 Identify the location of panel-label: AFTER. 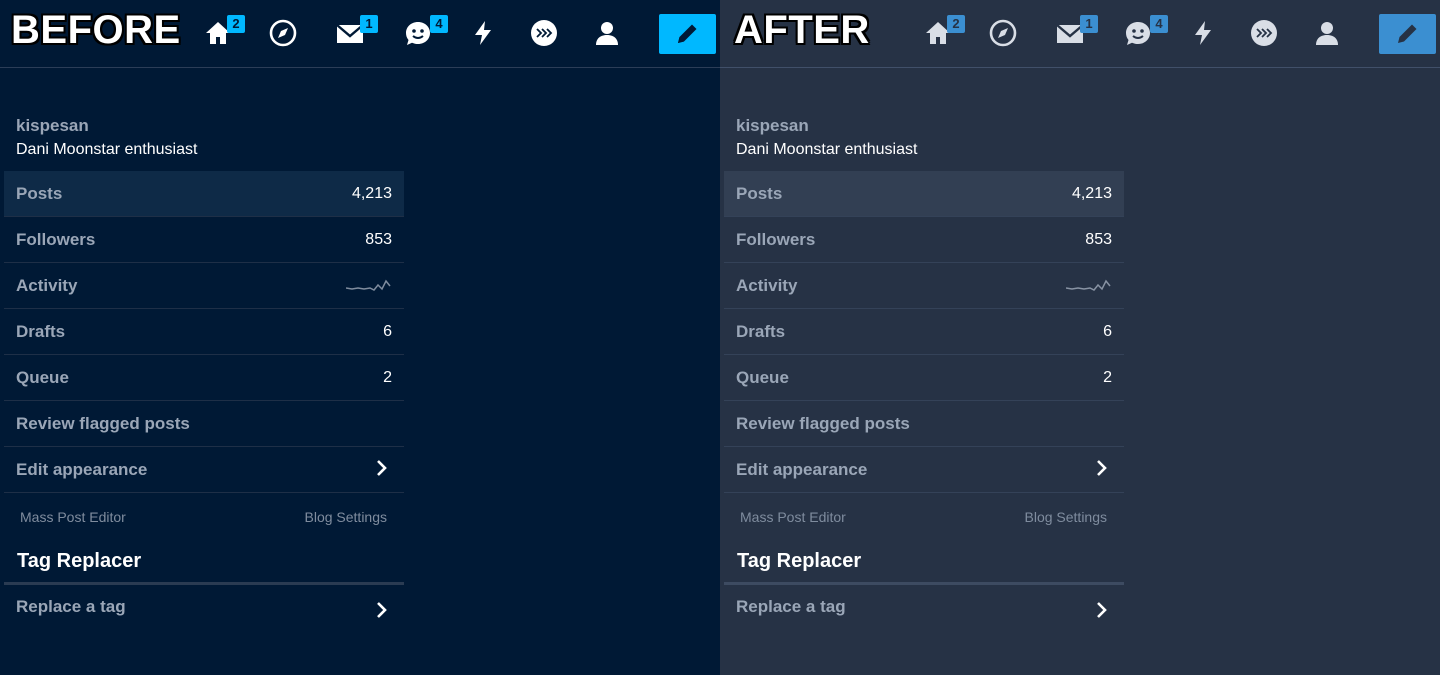
(802, 30).